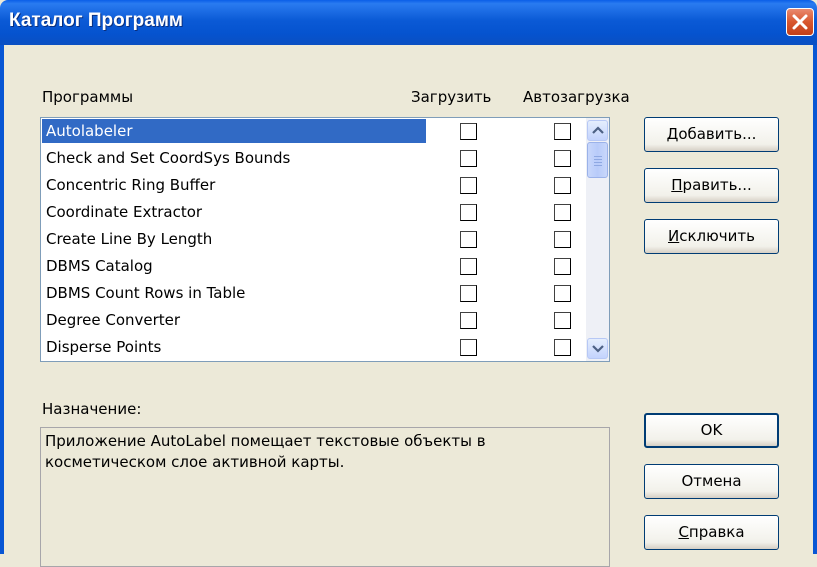 The image size is (817, 567). I want to click on list-item: Degree Converter, so click(314, 320).